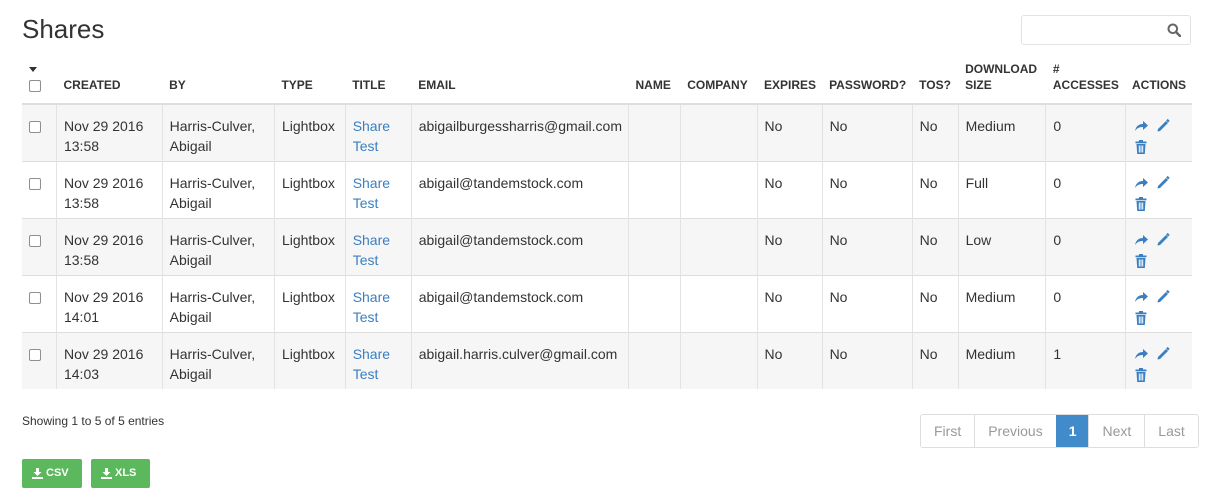  What do you see at coordinates (1015, 431) in the screenshot?
I see `pagination-previous-button: Previous` at bounding box center [1015, 431].